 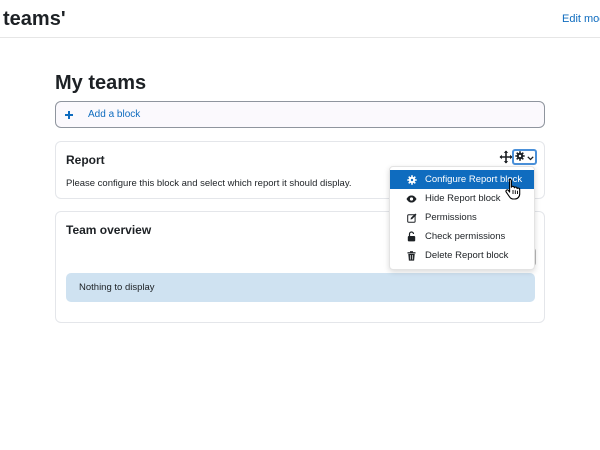 I want to click on trash-icon, so click(x=411, y=255).